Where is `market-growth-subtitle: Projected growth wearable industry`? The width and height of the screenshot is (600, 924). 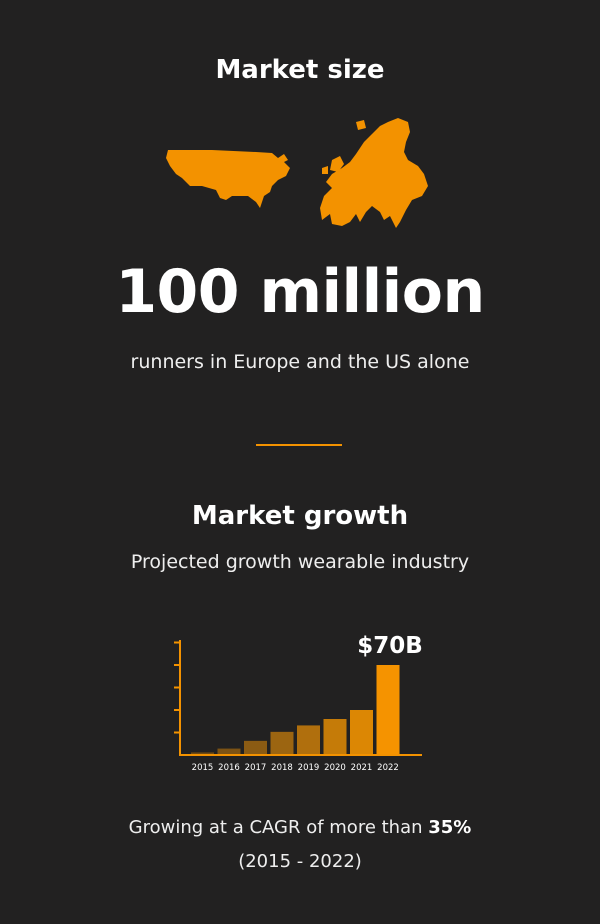
market-growth-subtitle: Projected growth wearable industry is located at coordinates (300, 562).